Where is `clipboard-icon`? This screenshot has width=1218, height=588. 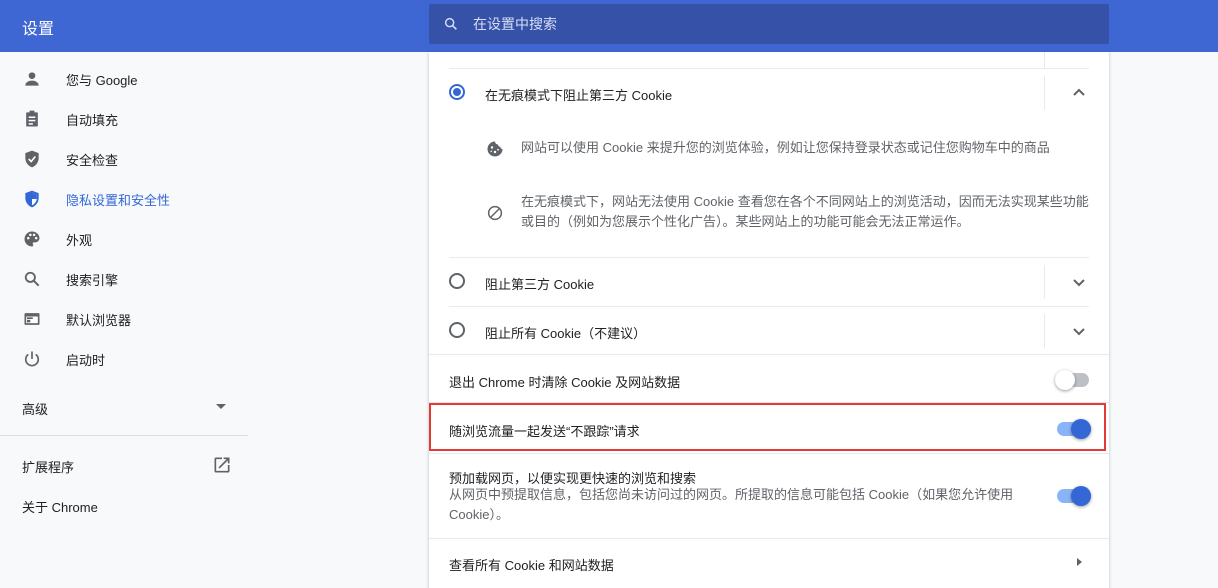
clipboard-icon is located at coordinates (32, 118).